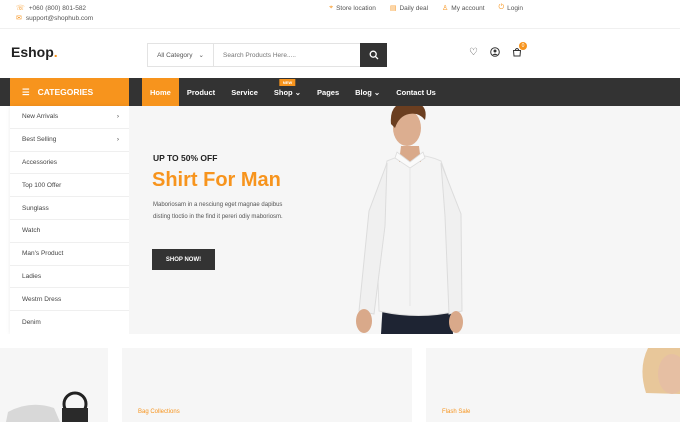 Image resolution: width=680 pixels, height=422 pixels. I want to click on section-divider, so click(340, 341).